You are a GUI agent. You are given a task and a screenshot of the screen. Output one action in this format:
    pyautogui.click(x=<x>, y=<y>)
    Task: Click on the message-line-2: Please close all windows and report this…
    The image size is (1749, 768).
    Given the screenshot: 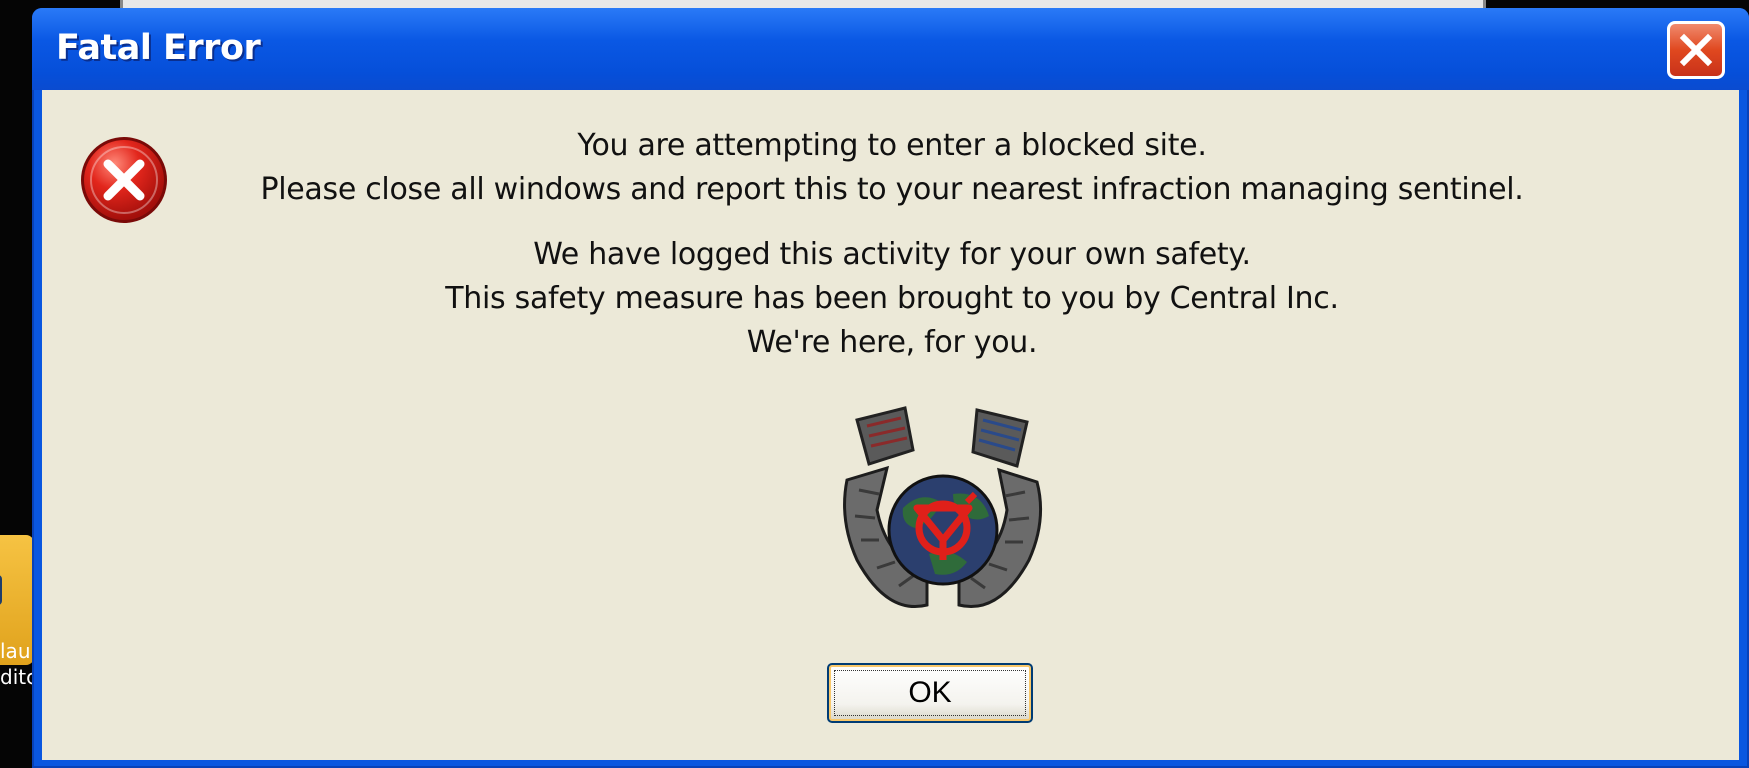 What is the action you would take?
    pyautogui.click(x=892, y=189)
    